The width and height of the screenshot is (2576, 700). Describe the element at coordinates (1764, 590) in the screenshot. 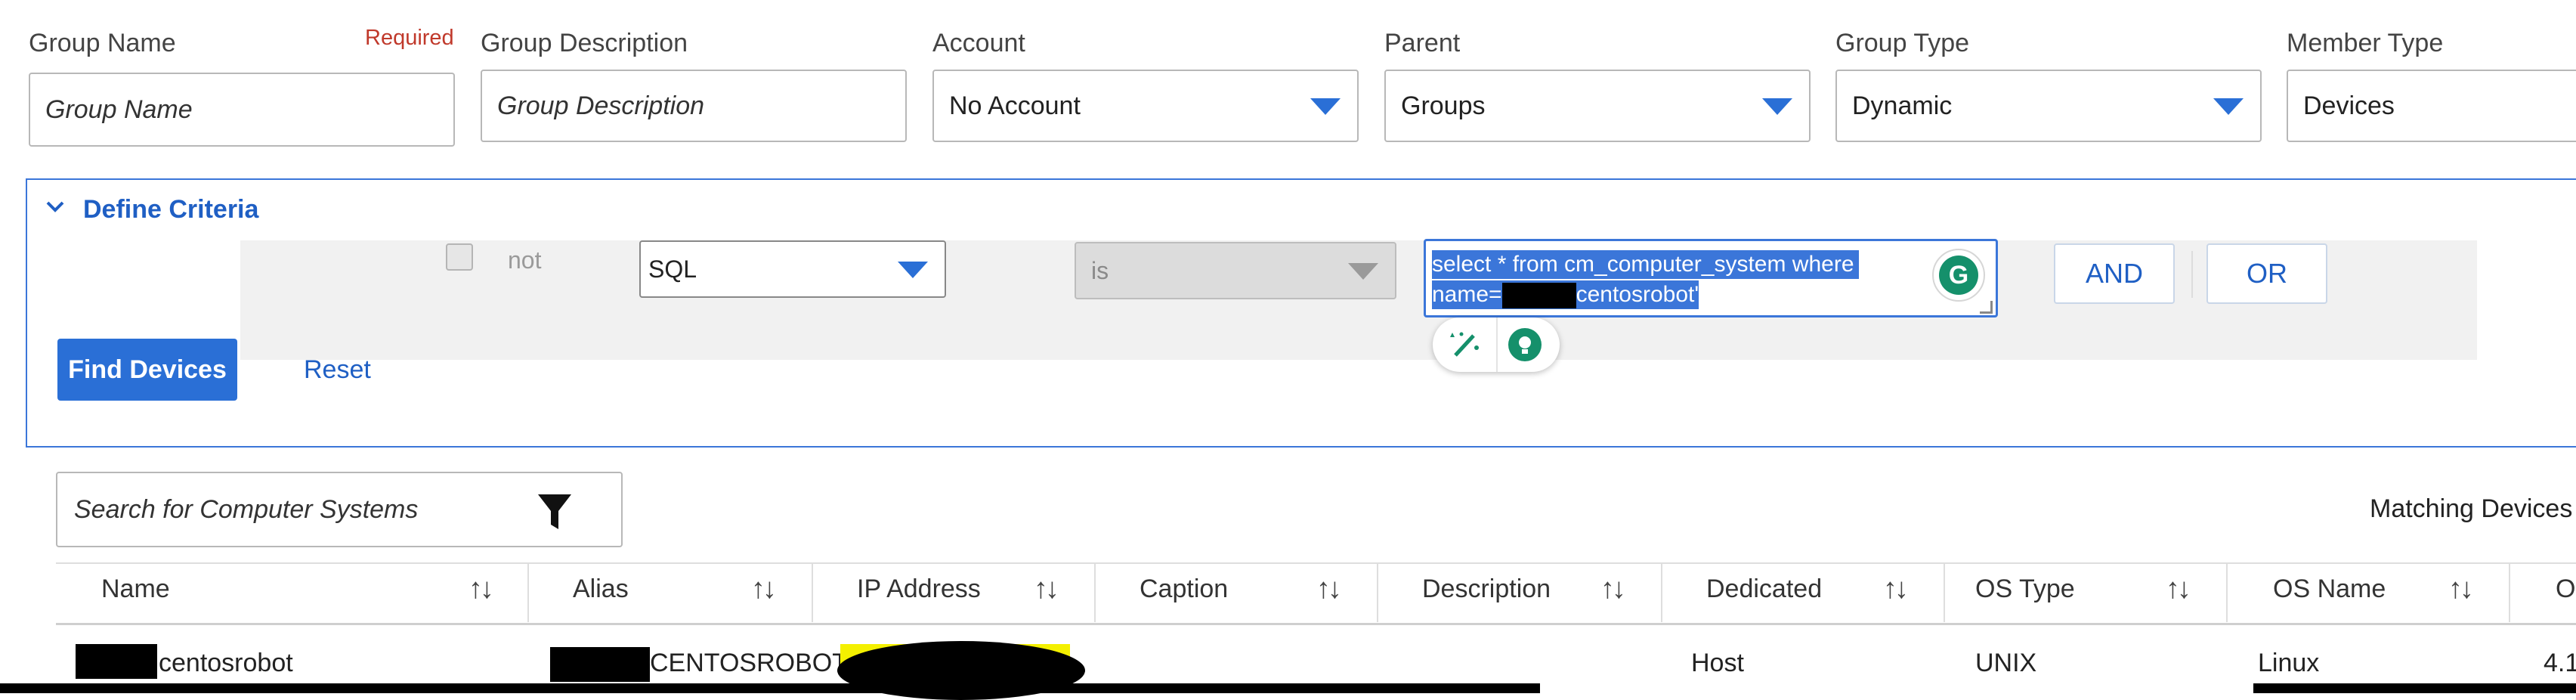

I see `column-header-dedicated: Dedicated` at that location.